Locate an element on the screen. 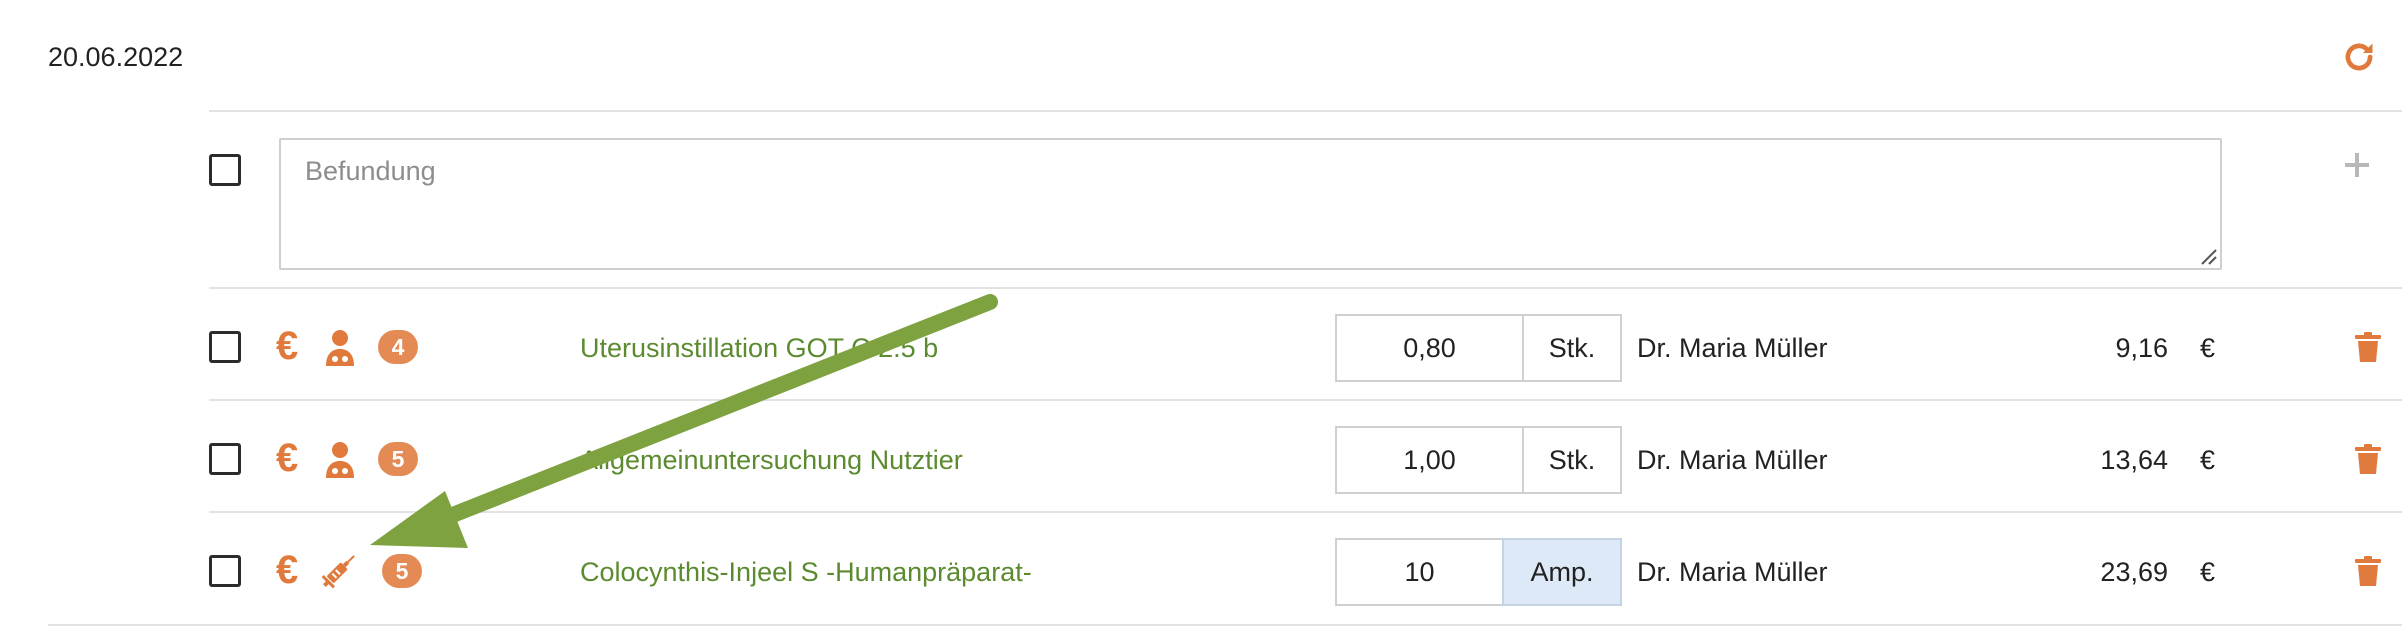 This screenshot has height=630, width=2402. record-date: 20.06.2022 is located at coordinates (116, 57).